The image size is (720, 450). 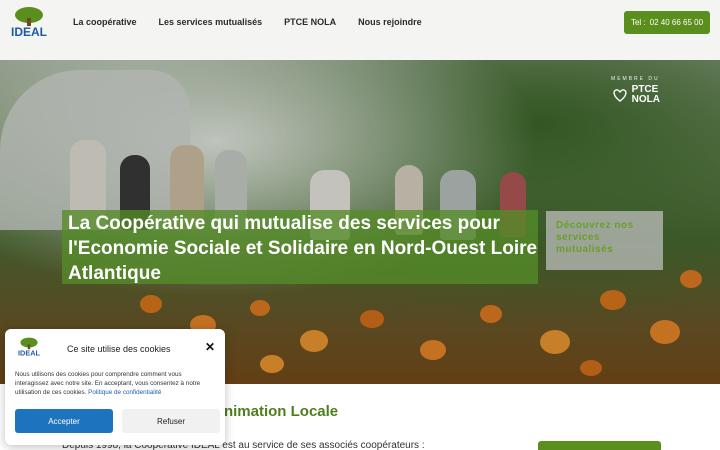 What do you see at coordinates (124, 392) in the screenshot?
I see `privacy-policy-link: Politique de confidentialité` at bounding box center [124, 392].